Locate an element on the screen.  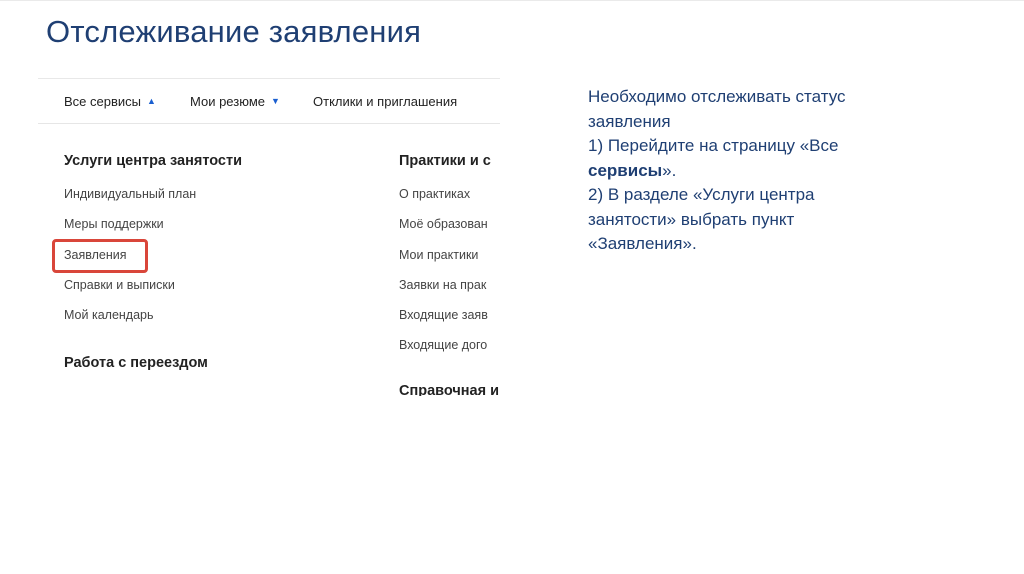
instruction-line-4: сервисы». is located at coordinates (758, 171).